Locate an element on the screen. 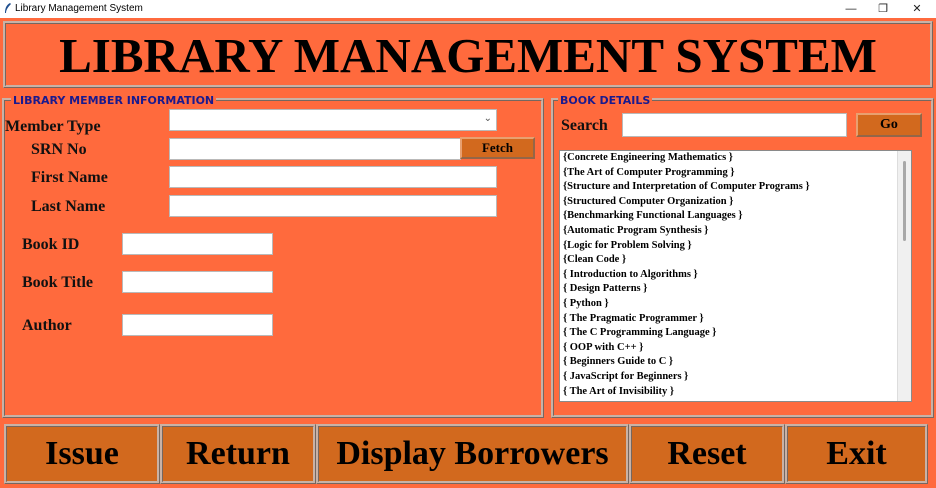 The height and width of the screenshot is (488, 936). srn-label: SRN No is located at coordinates (59, 149).